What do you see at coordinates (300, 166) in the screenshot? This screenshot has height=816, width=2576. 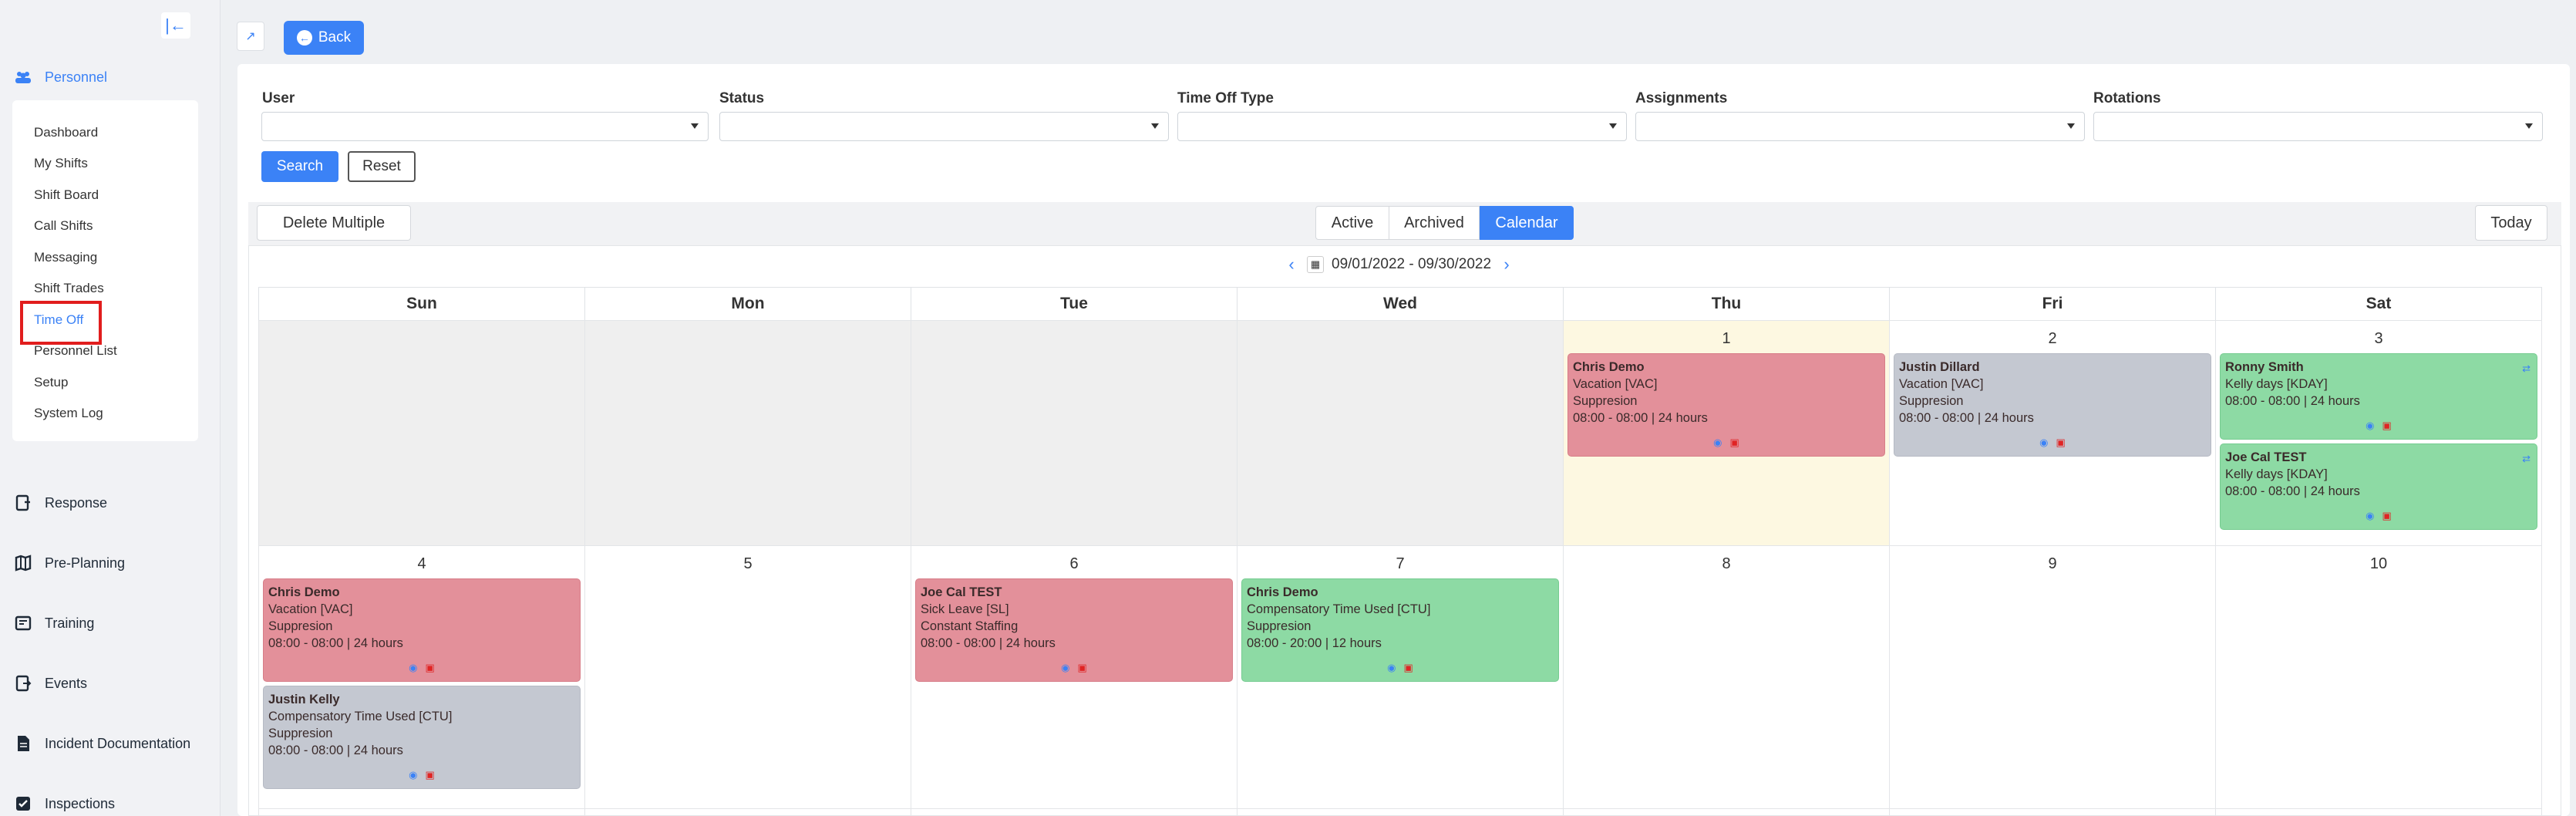 I see `search-button: Search` at bounding box center [300, 166].